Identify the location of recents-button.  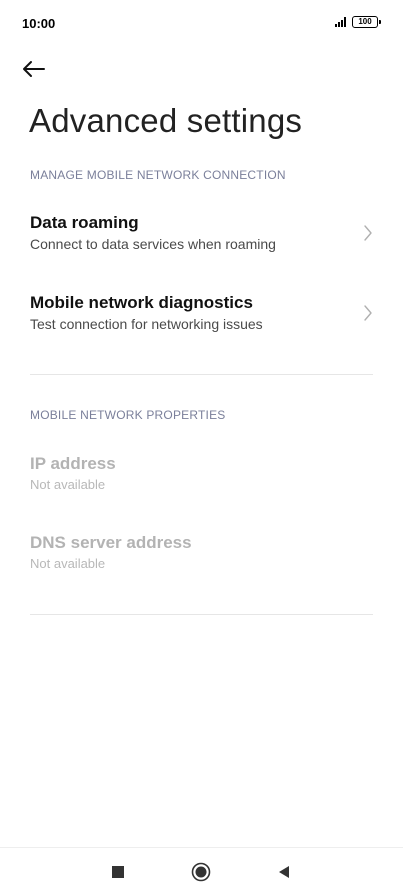
(118, 872).